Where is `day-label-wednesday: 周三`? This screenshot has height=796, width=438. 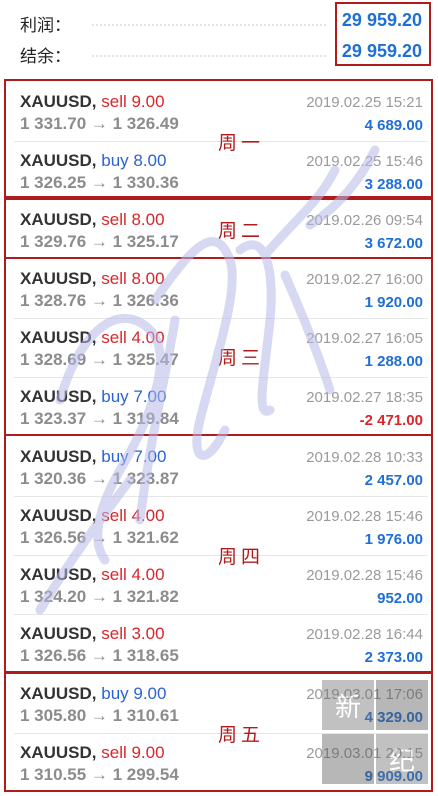 day-label-wednesday: 周三 is located at coordinates (241, 358).